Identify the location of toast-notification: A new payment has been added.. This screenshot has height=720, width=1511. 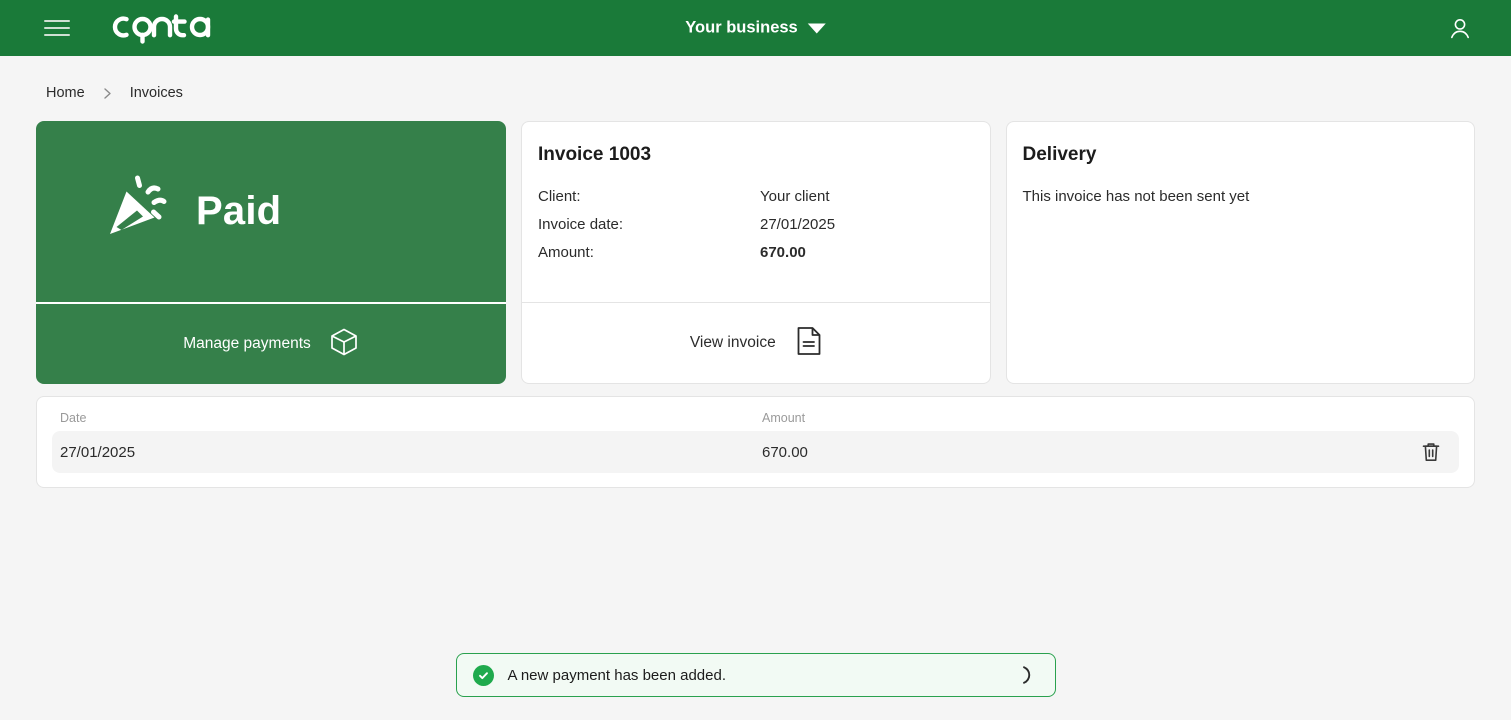
(755, 675).